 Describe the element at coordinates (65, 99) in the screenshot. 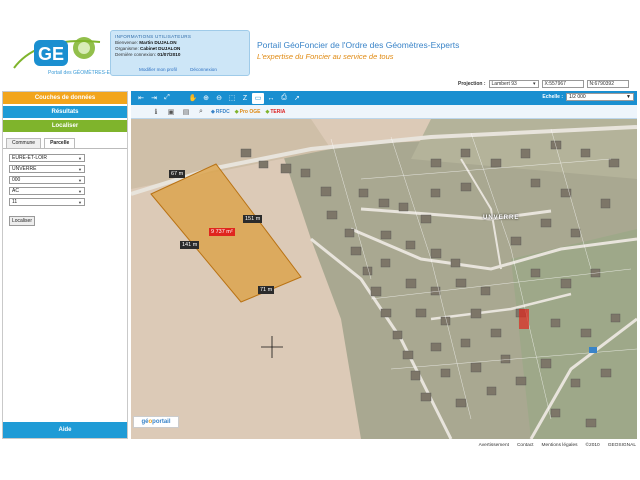

I see `couches-accordion: Couches de données` at that location.